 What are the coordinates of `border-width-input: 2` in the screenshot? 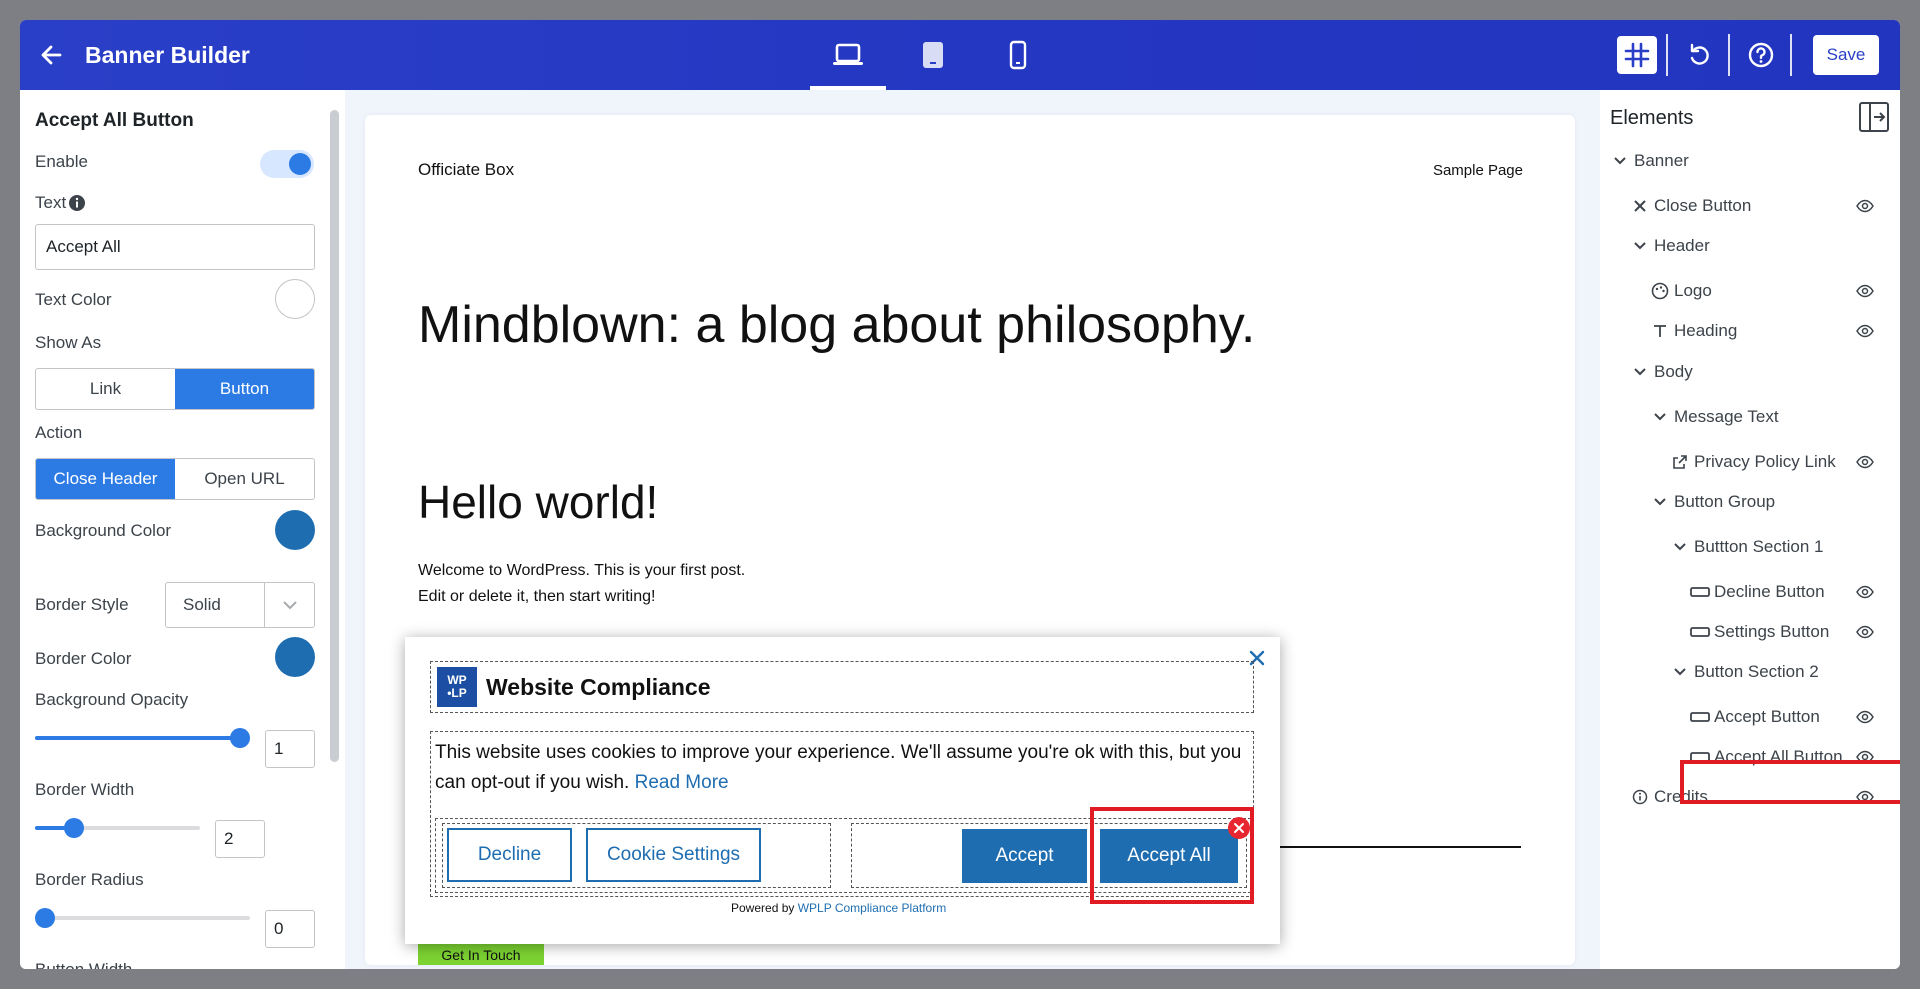 It's located at (240, 839).